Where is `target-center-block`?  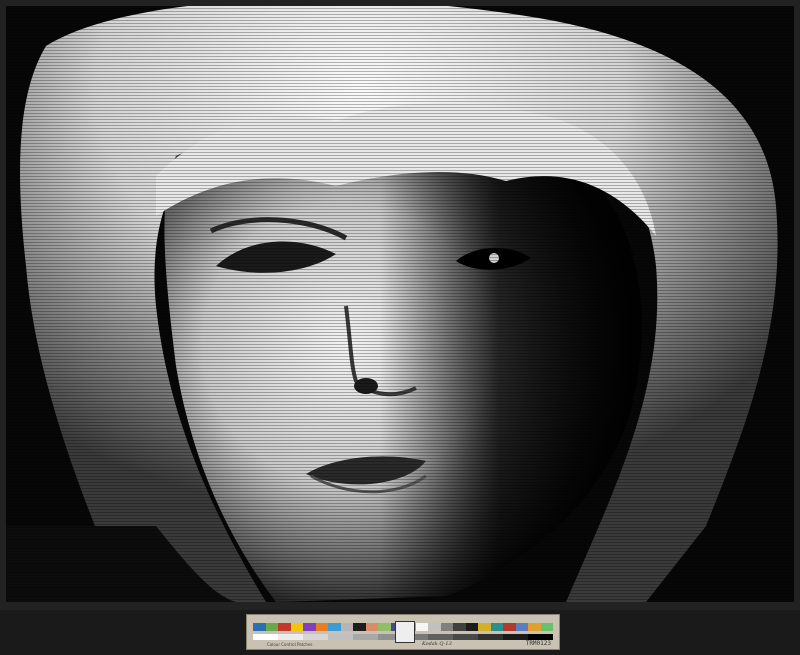 target-center-block is located at coordinates (405, 632).